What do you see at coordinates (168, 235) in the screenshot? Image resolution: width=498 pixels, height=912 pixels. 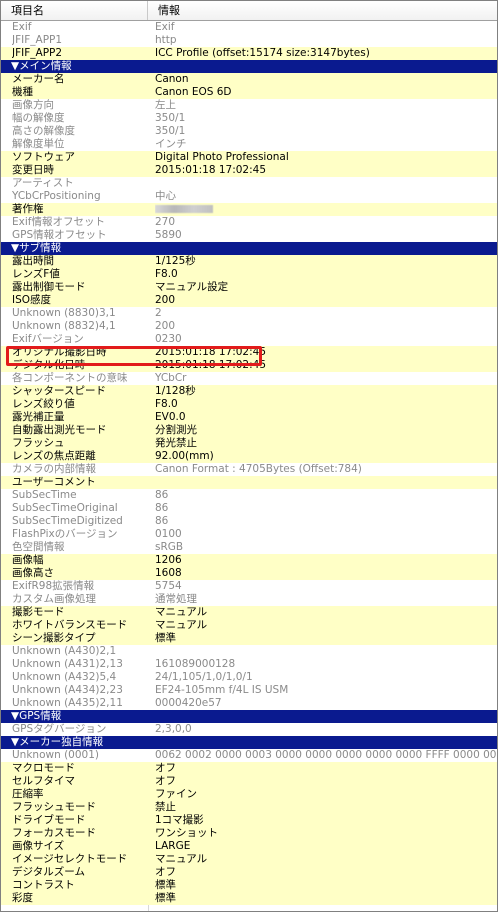 I see `item-value-cell: 5890` at bounding box center [168, 235].